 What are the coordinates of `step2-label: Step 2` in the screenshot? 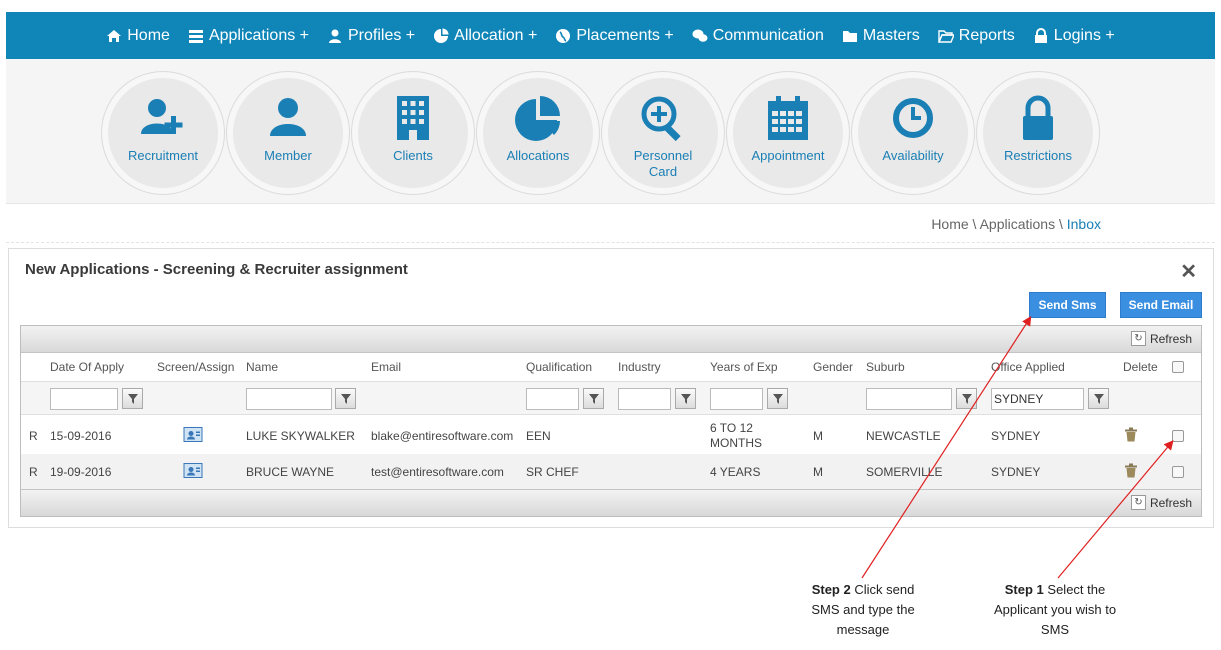 It's located at (831, 589).